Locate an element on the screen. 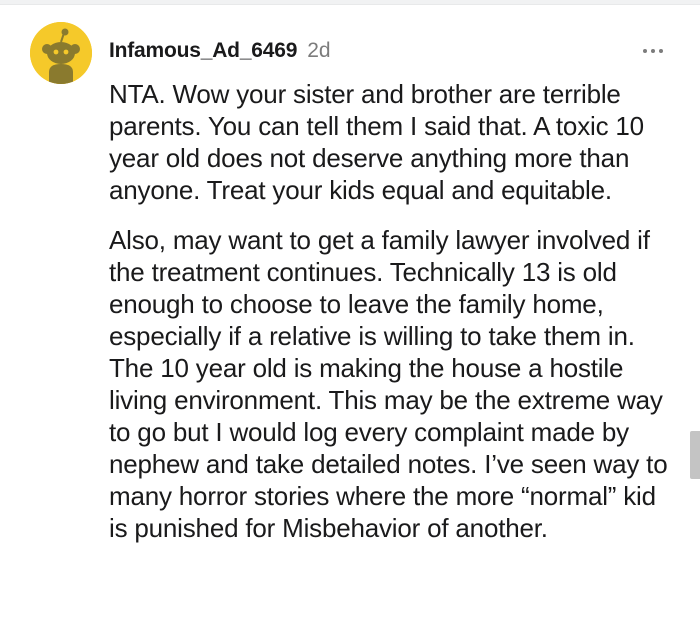  more-options-button is located at coordinates (653, 51).